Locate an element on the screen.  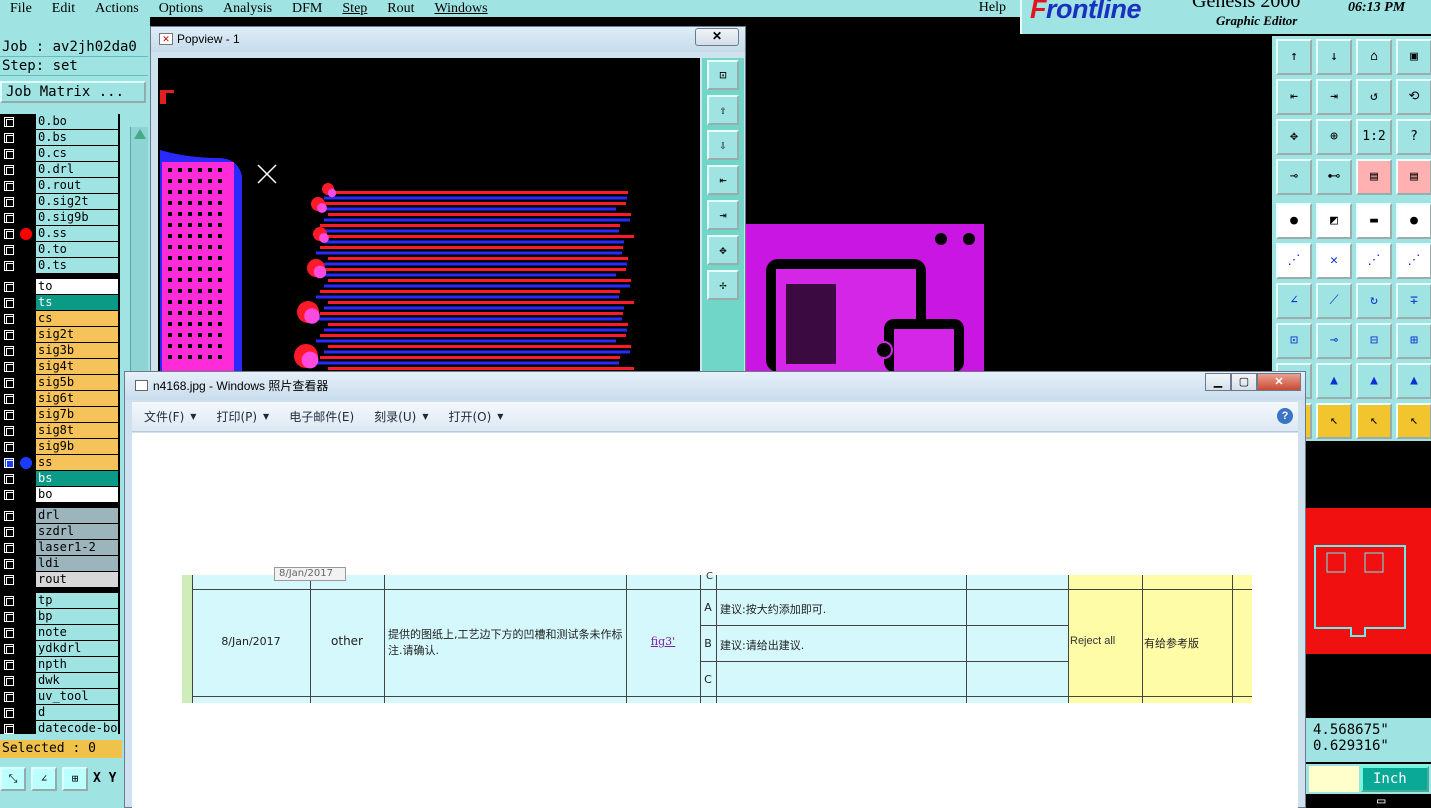
layer-row: note is located at coordinates (60, 633).